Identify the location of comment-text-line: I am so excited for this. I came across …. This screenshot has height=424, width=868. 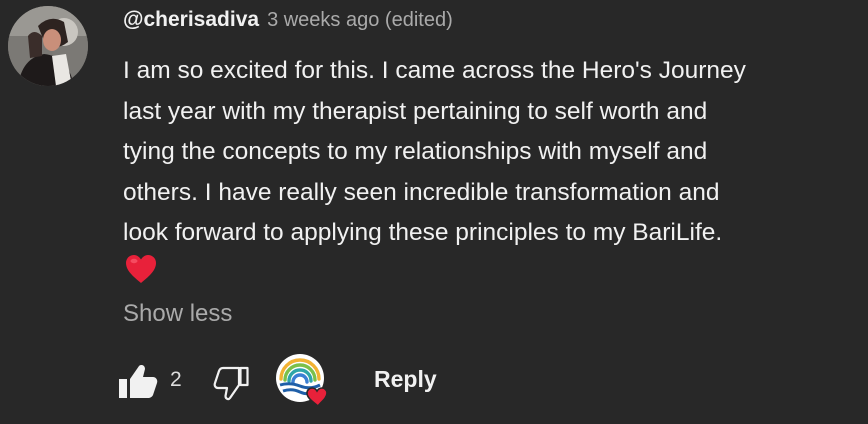
(434, 70).